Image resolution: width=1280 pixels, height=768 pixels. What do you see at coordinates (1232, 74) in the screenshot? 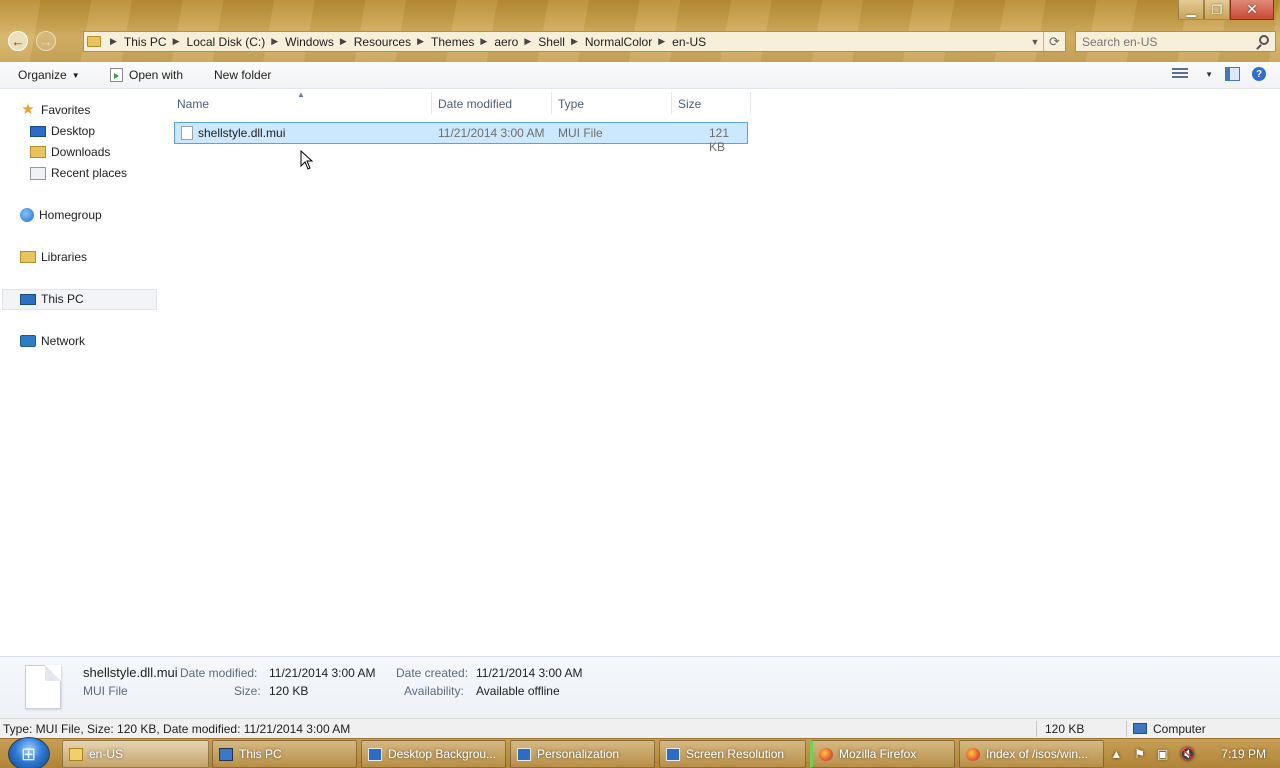
I see `preview-pane-icon` at bounding box center [1232, 74].